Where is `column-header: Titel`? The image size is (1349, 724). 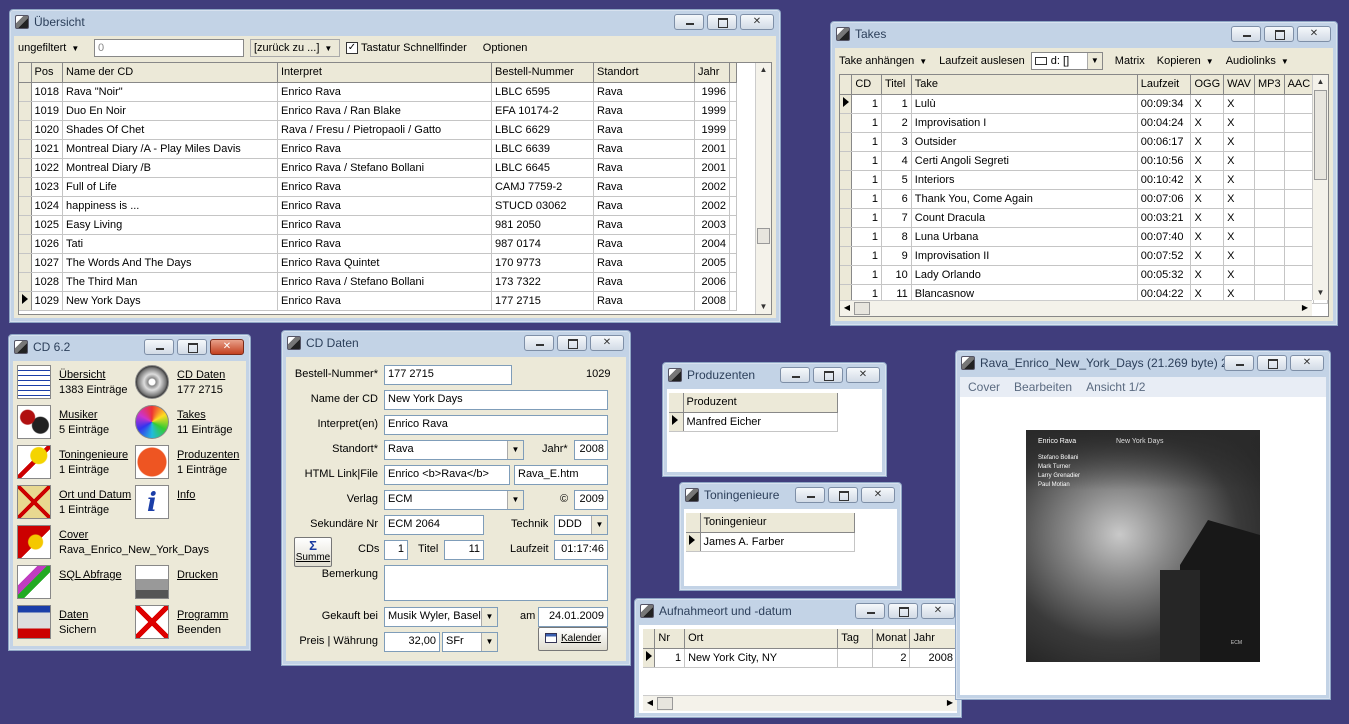
column-header: Titel is located at coordinates (896, 85).